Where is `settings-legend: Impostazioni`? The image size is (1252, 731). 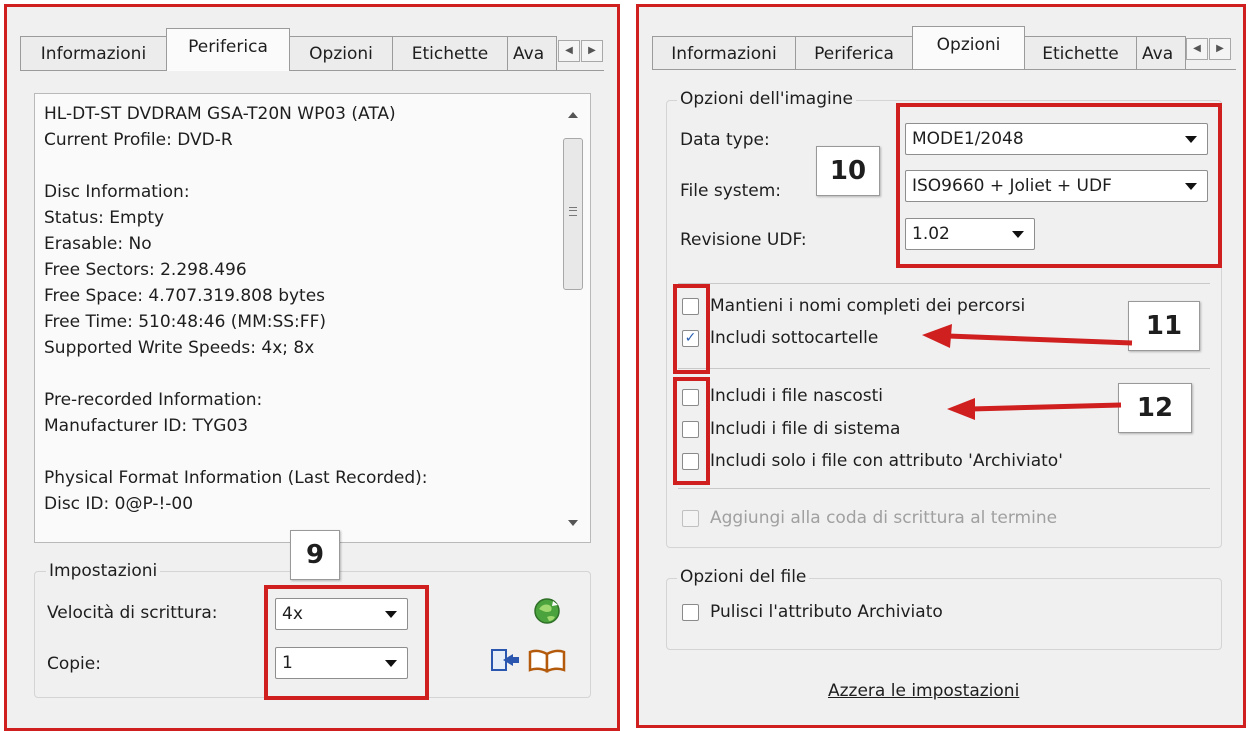
settings-legend: Impostazioni is located at coordinates (103, 571).